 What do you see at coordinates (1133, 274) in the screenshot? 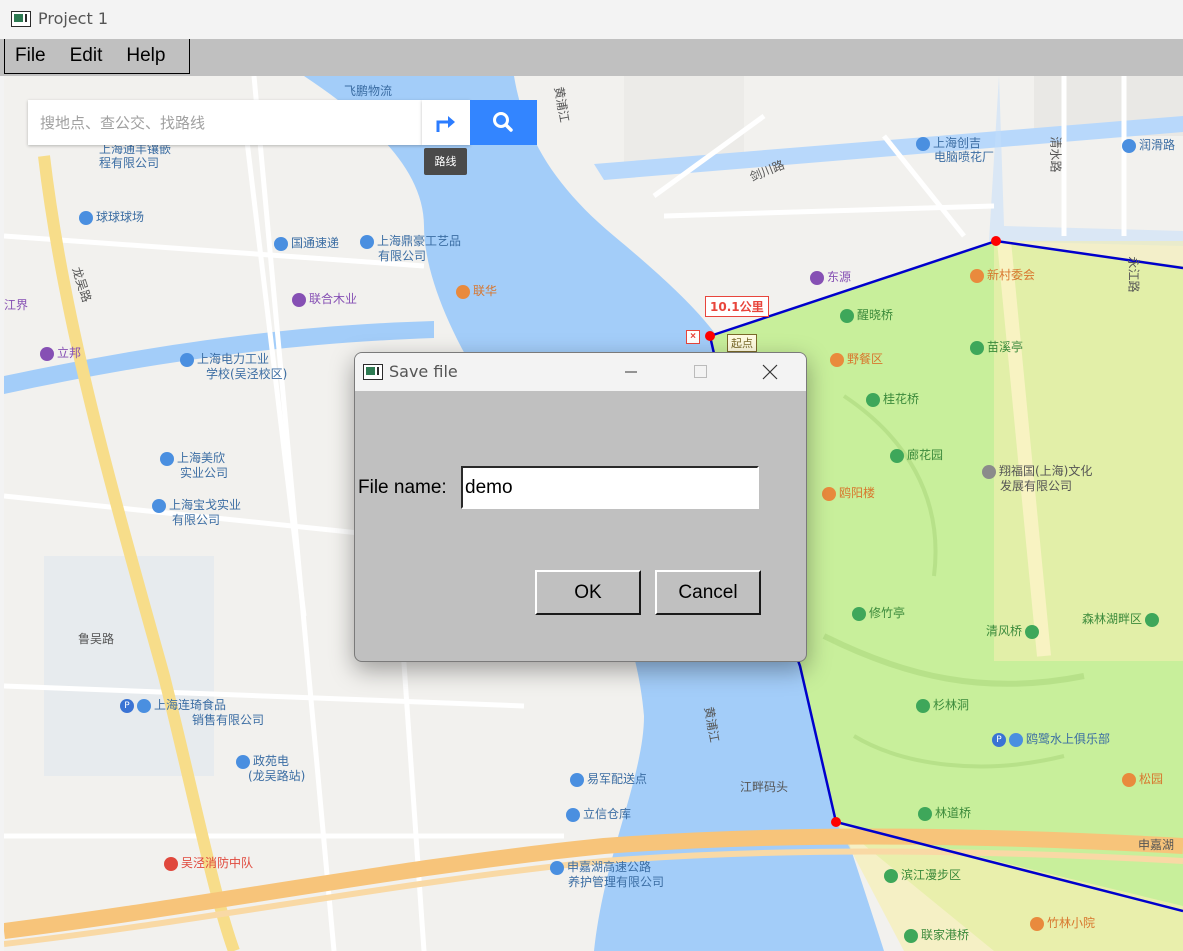
I see `map-road-label: 永江路` at bounding box center [1133, 274].